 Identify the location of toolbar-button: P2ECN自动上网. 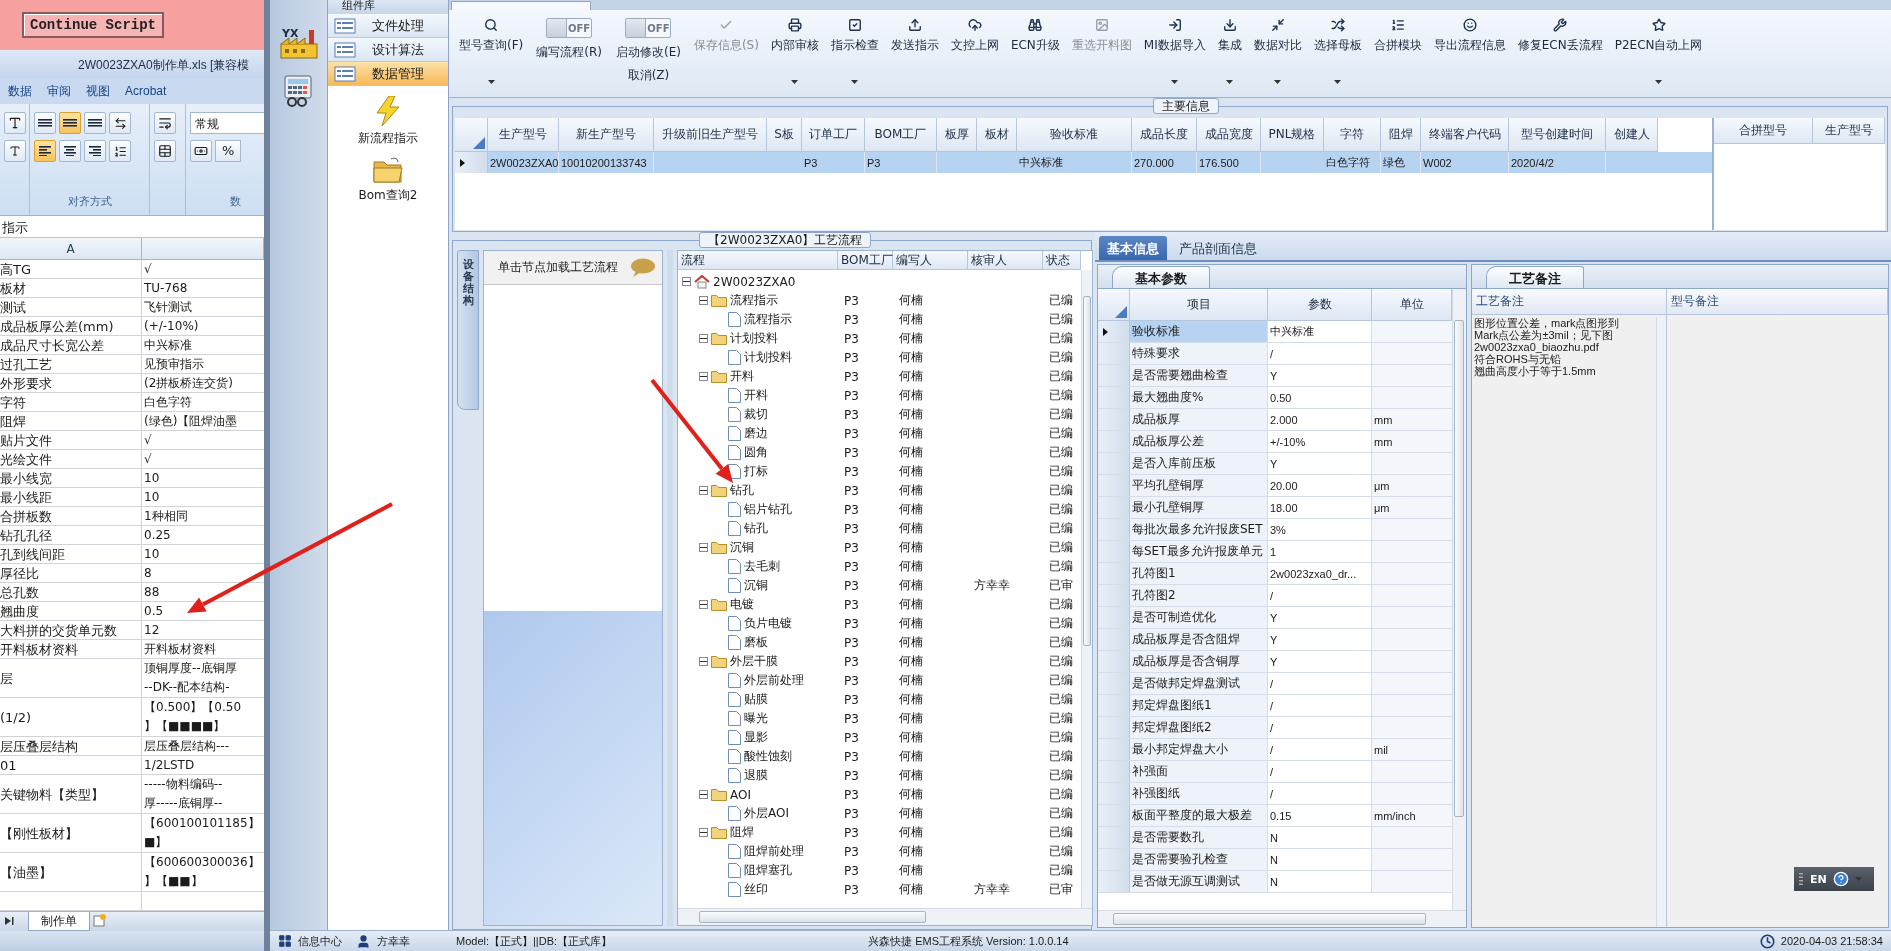
(1658, 52).